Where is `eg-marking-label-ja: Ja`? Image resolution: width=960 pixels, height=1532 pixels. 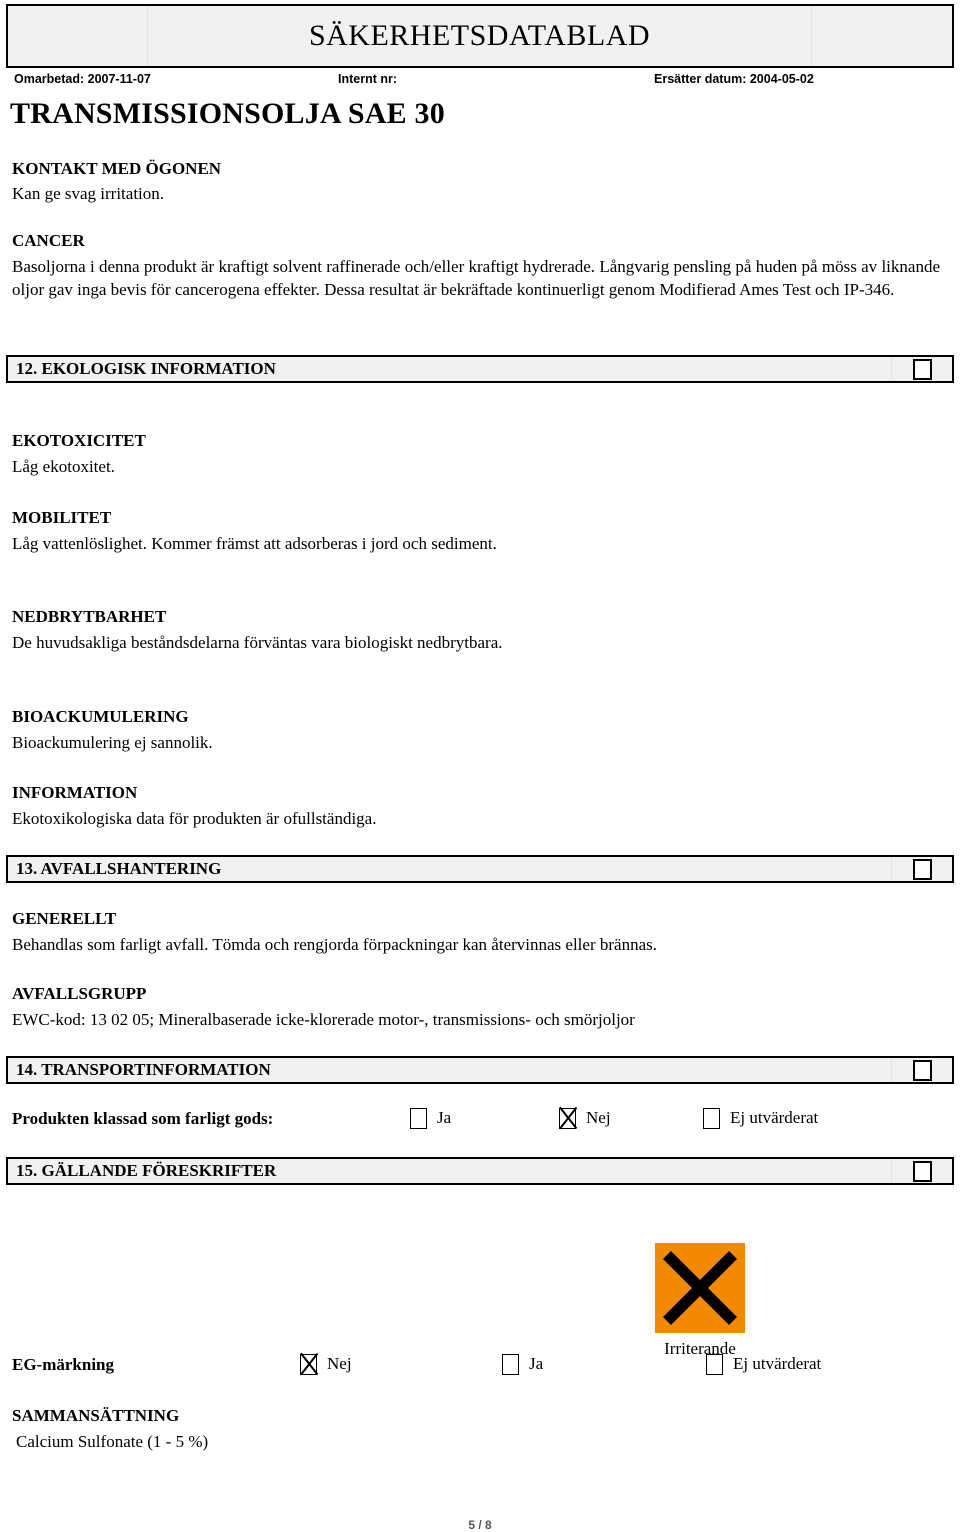
eg-marking-label-ja: Ja is located at coordinates (536, 1363).